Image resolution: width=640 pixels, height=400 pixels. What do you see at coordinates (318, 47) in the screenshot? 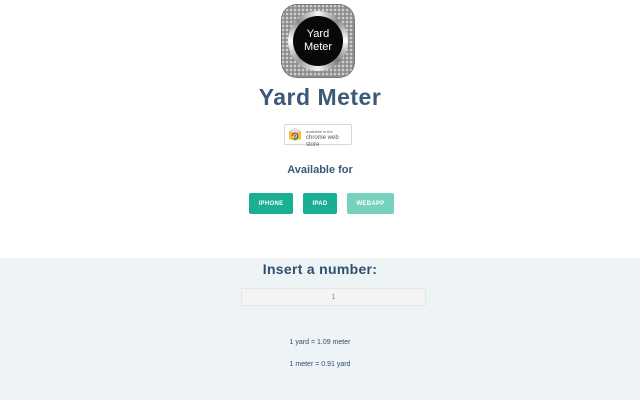
I see `icon-text-line2: Meter` at bounding box center [318, 47].